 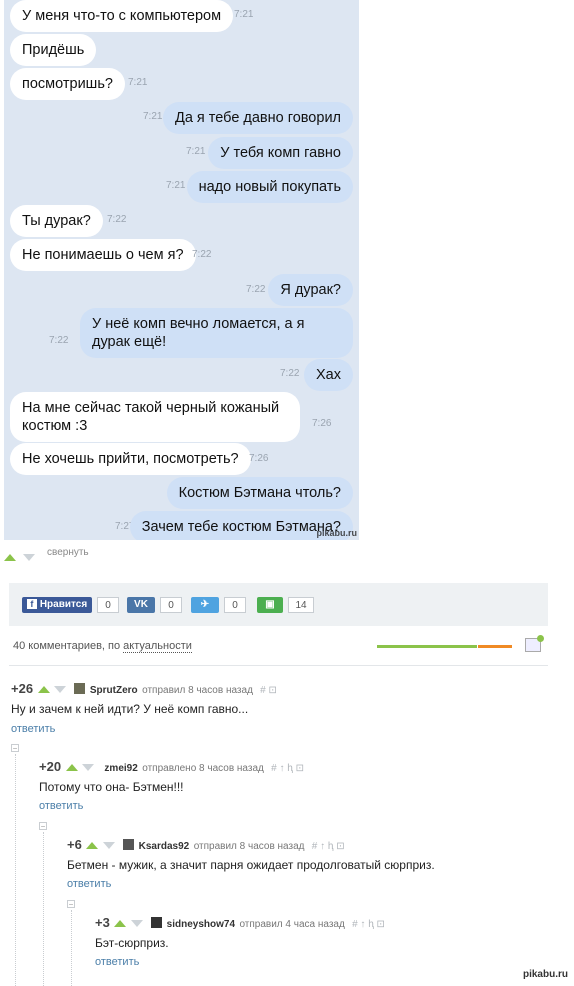 What do you see at coordinates (278, 665) in the screenshot?
I see `divider` at bounding box center [278, 665].